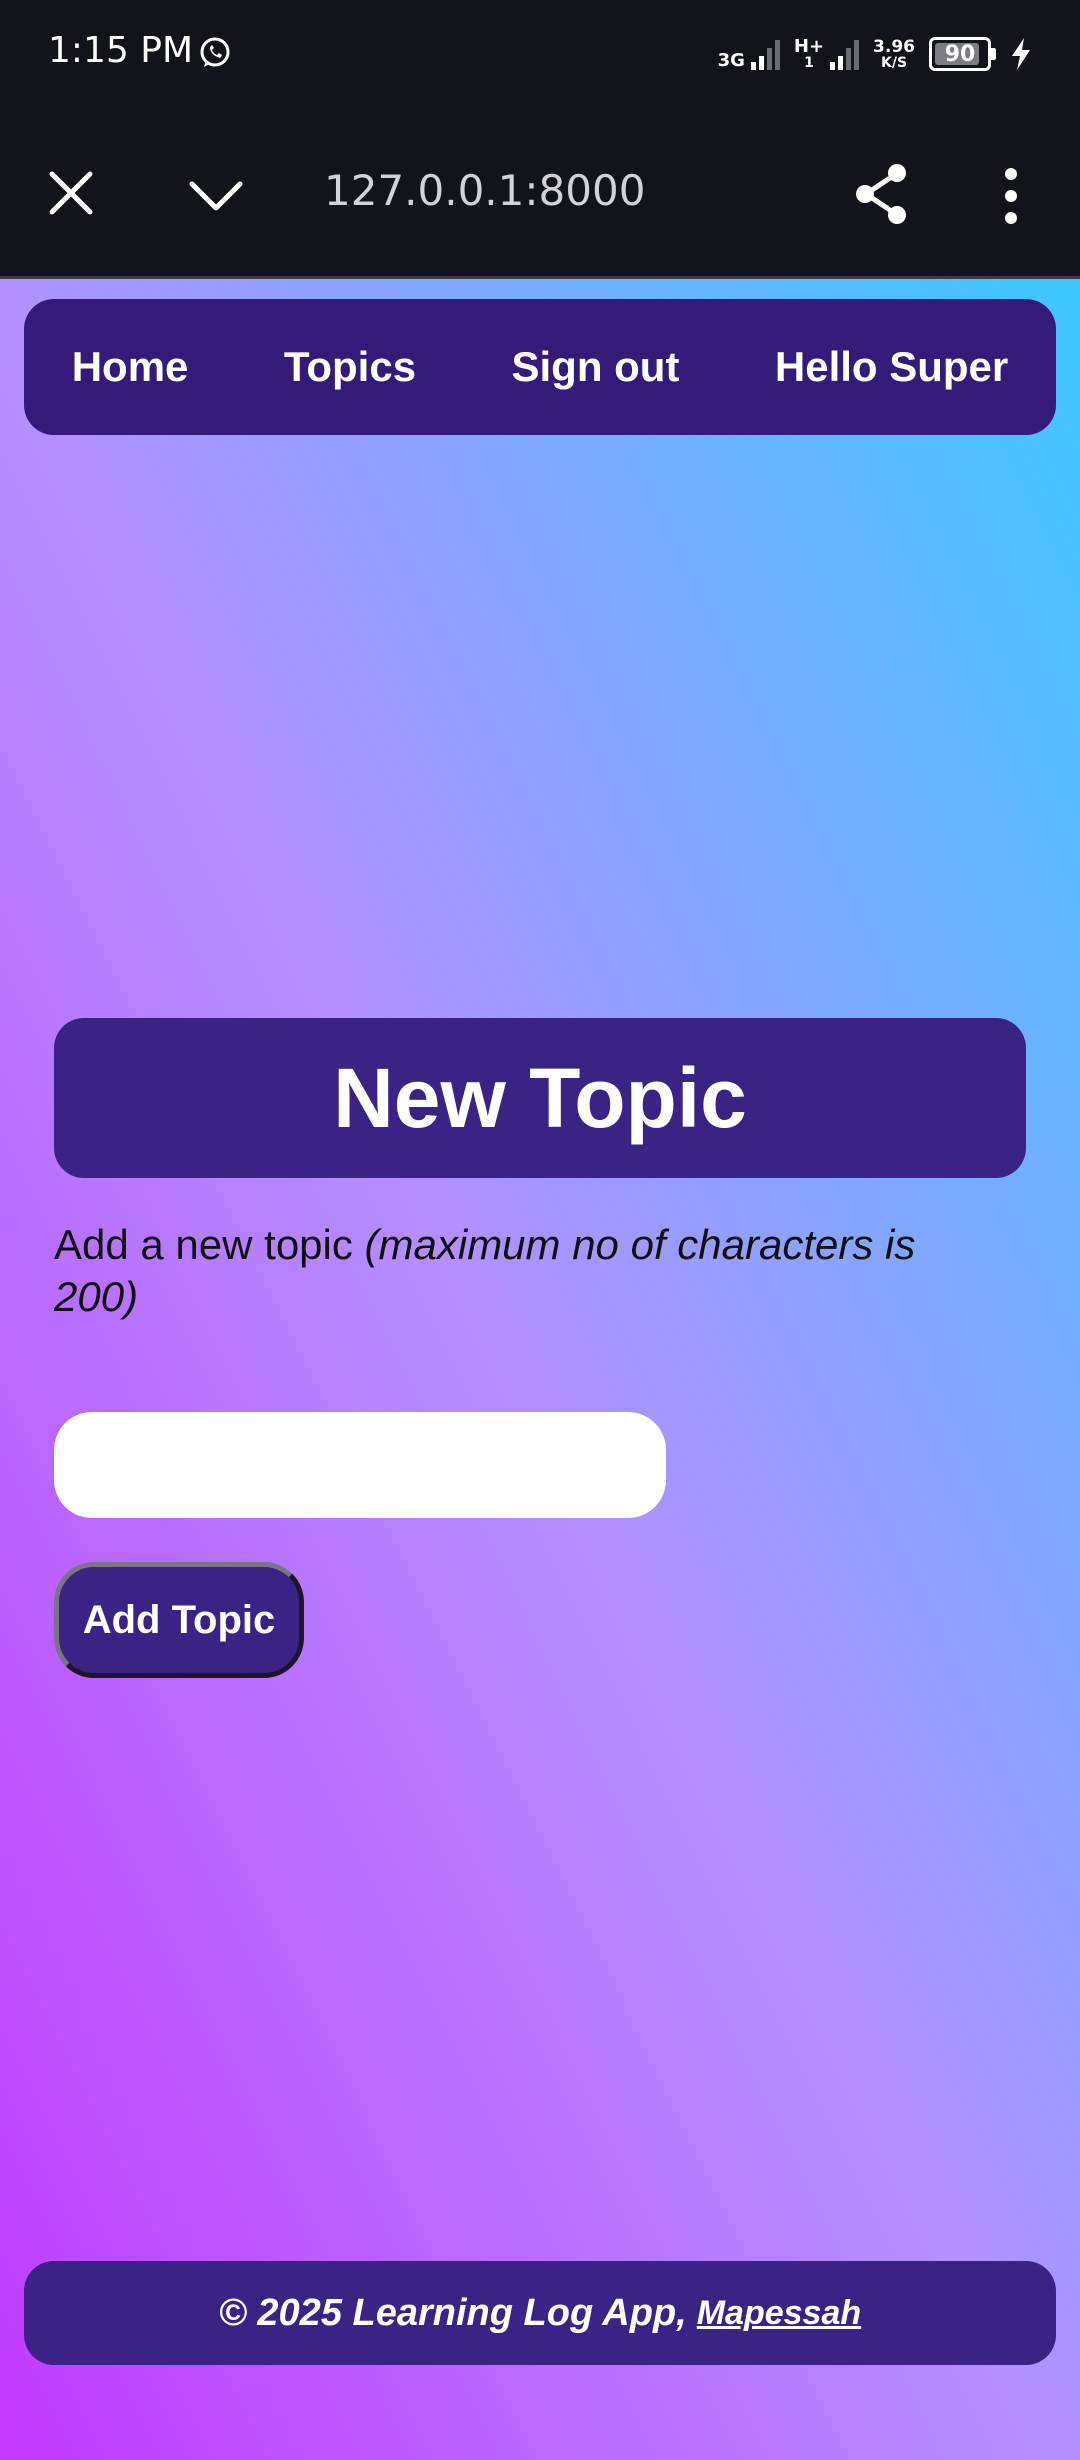 The image size is (1080, 2460). What do you see at coordinates (216, 195) in the screenshot?
I see `chevron-down-icon` at bounding box center [216, 195].